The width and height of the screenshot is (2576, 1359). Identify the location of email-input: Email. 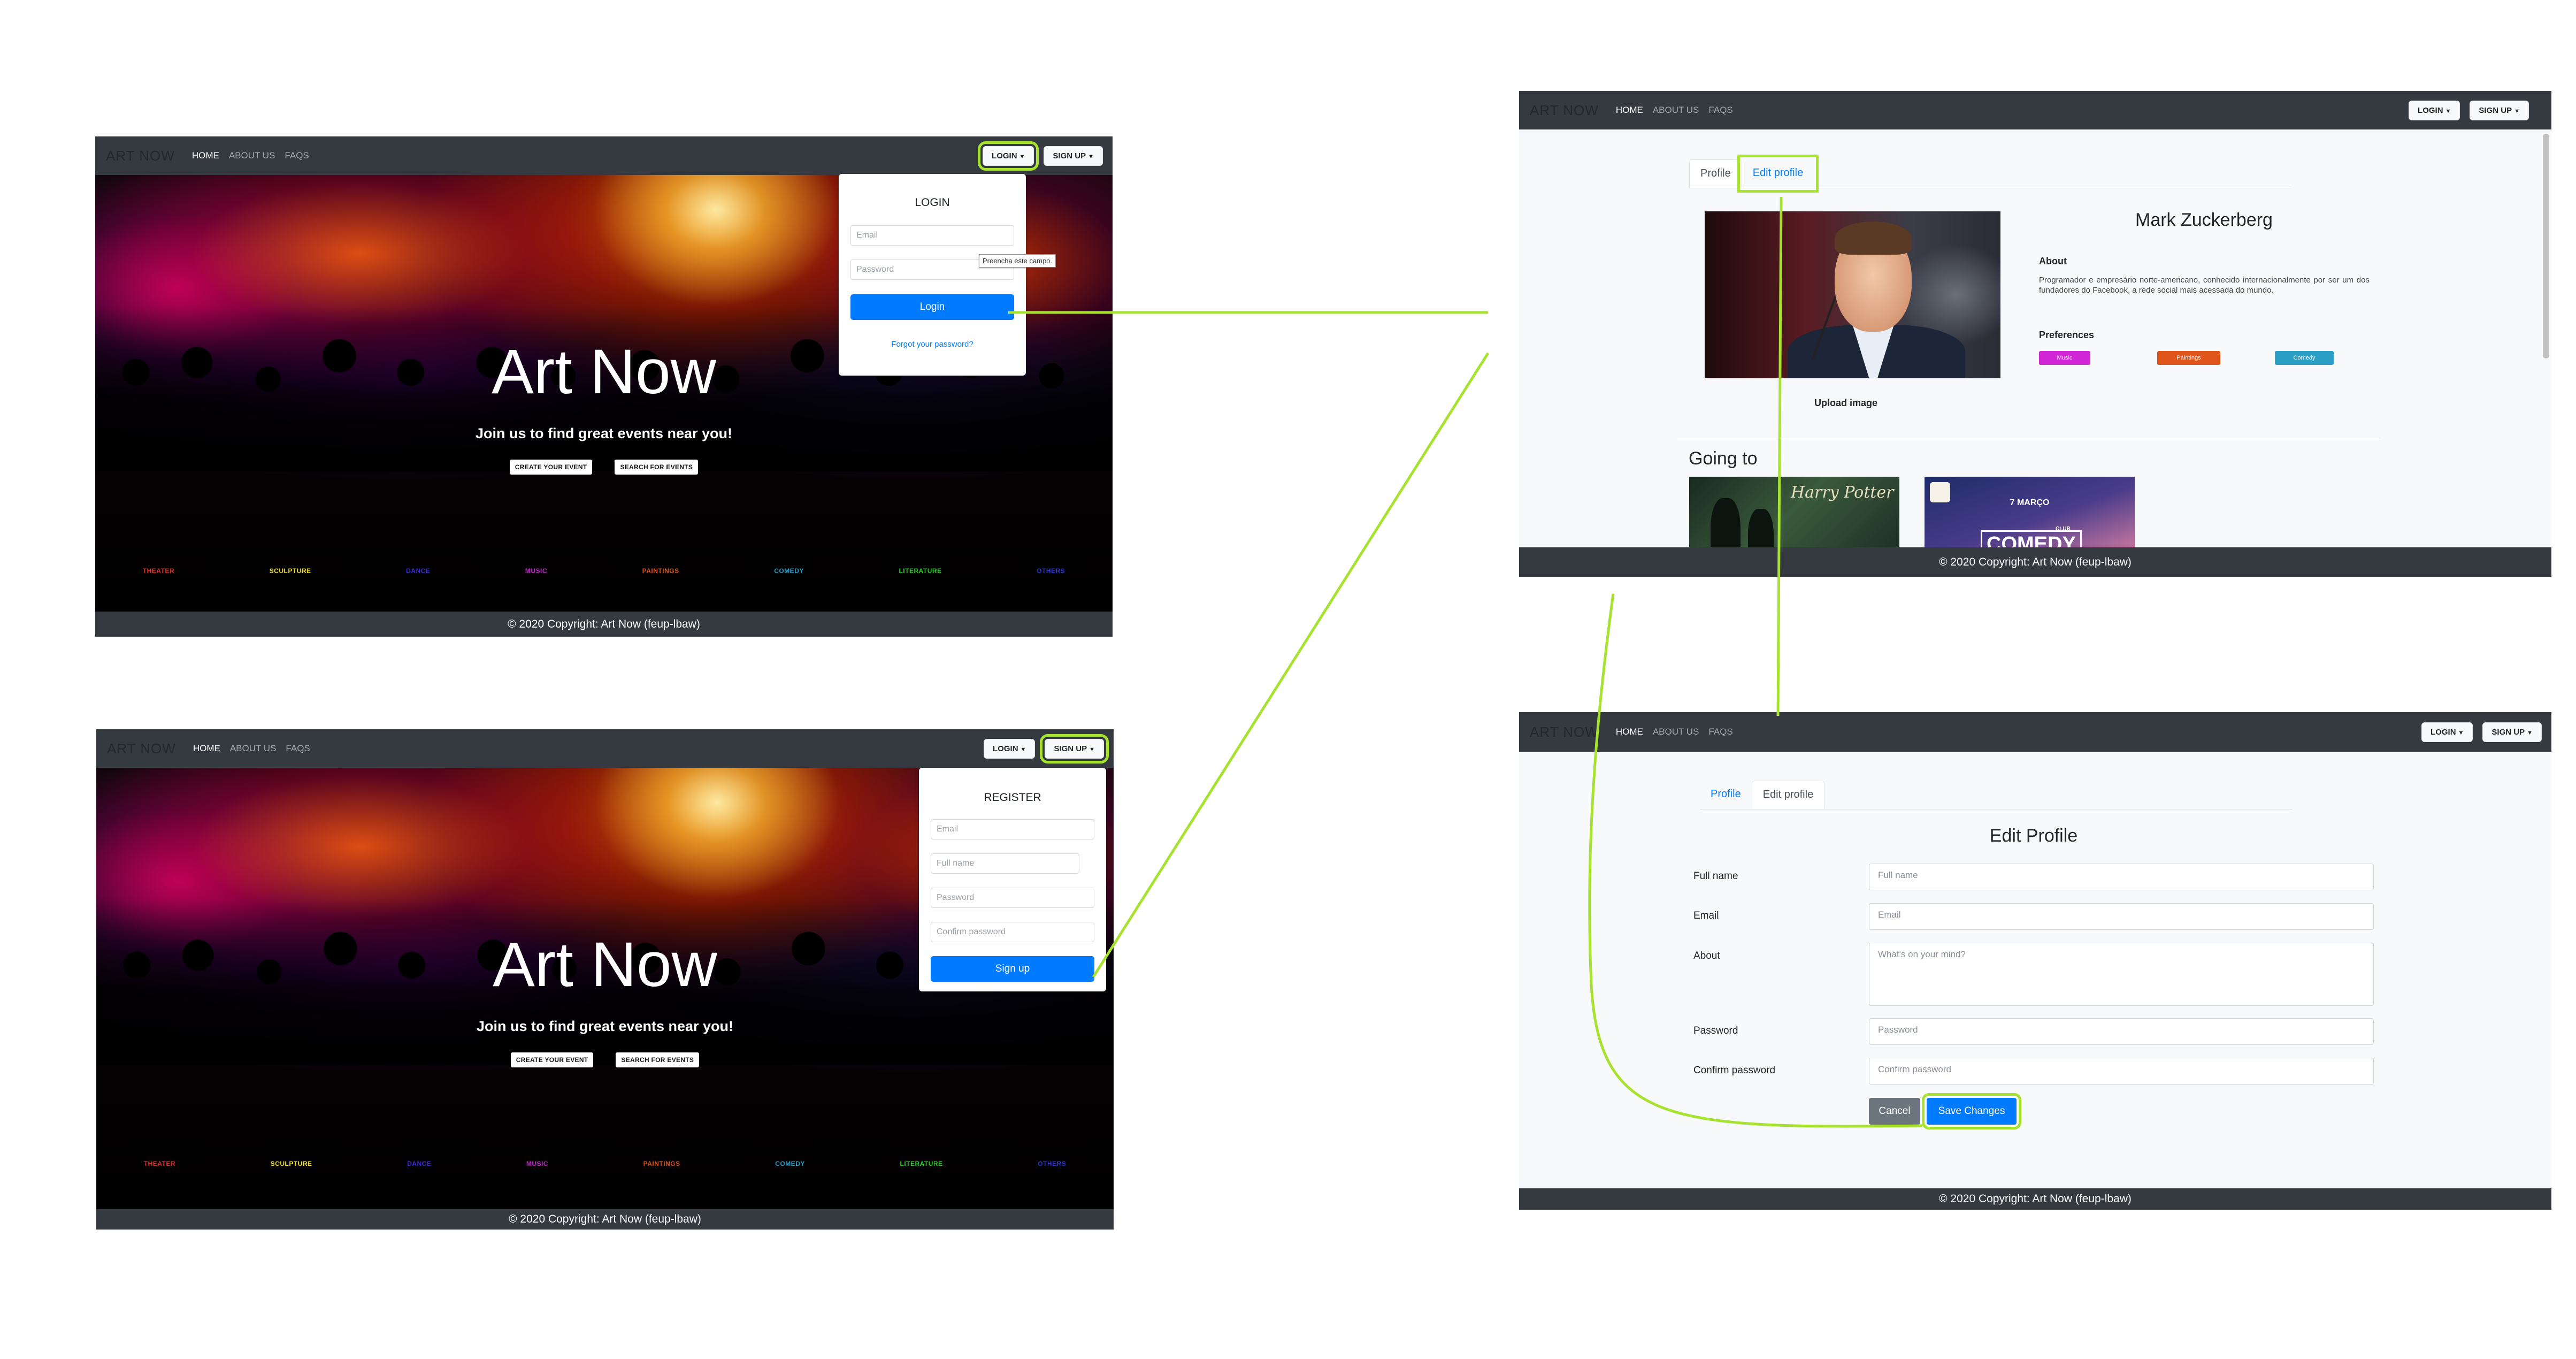
(2121, 916).